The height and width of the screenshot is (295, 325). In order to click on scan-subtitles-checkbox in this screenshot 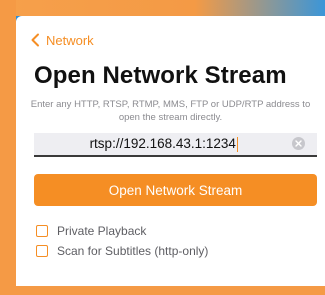, I will do `click(42, 251)`.